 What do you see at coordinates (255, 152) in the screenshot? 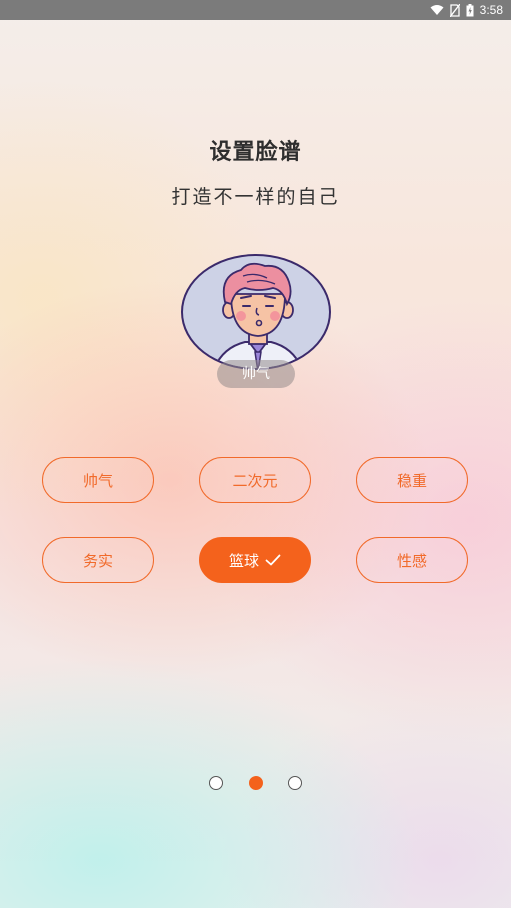
I see `page-title: 设置脸谱` at bounding box center [255, 152].